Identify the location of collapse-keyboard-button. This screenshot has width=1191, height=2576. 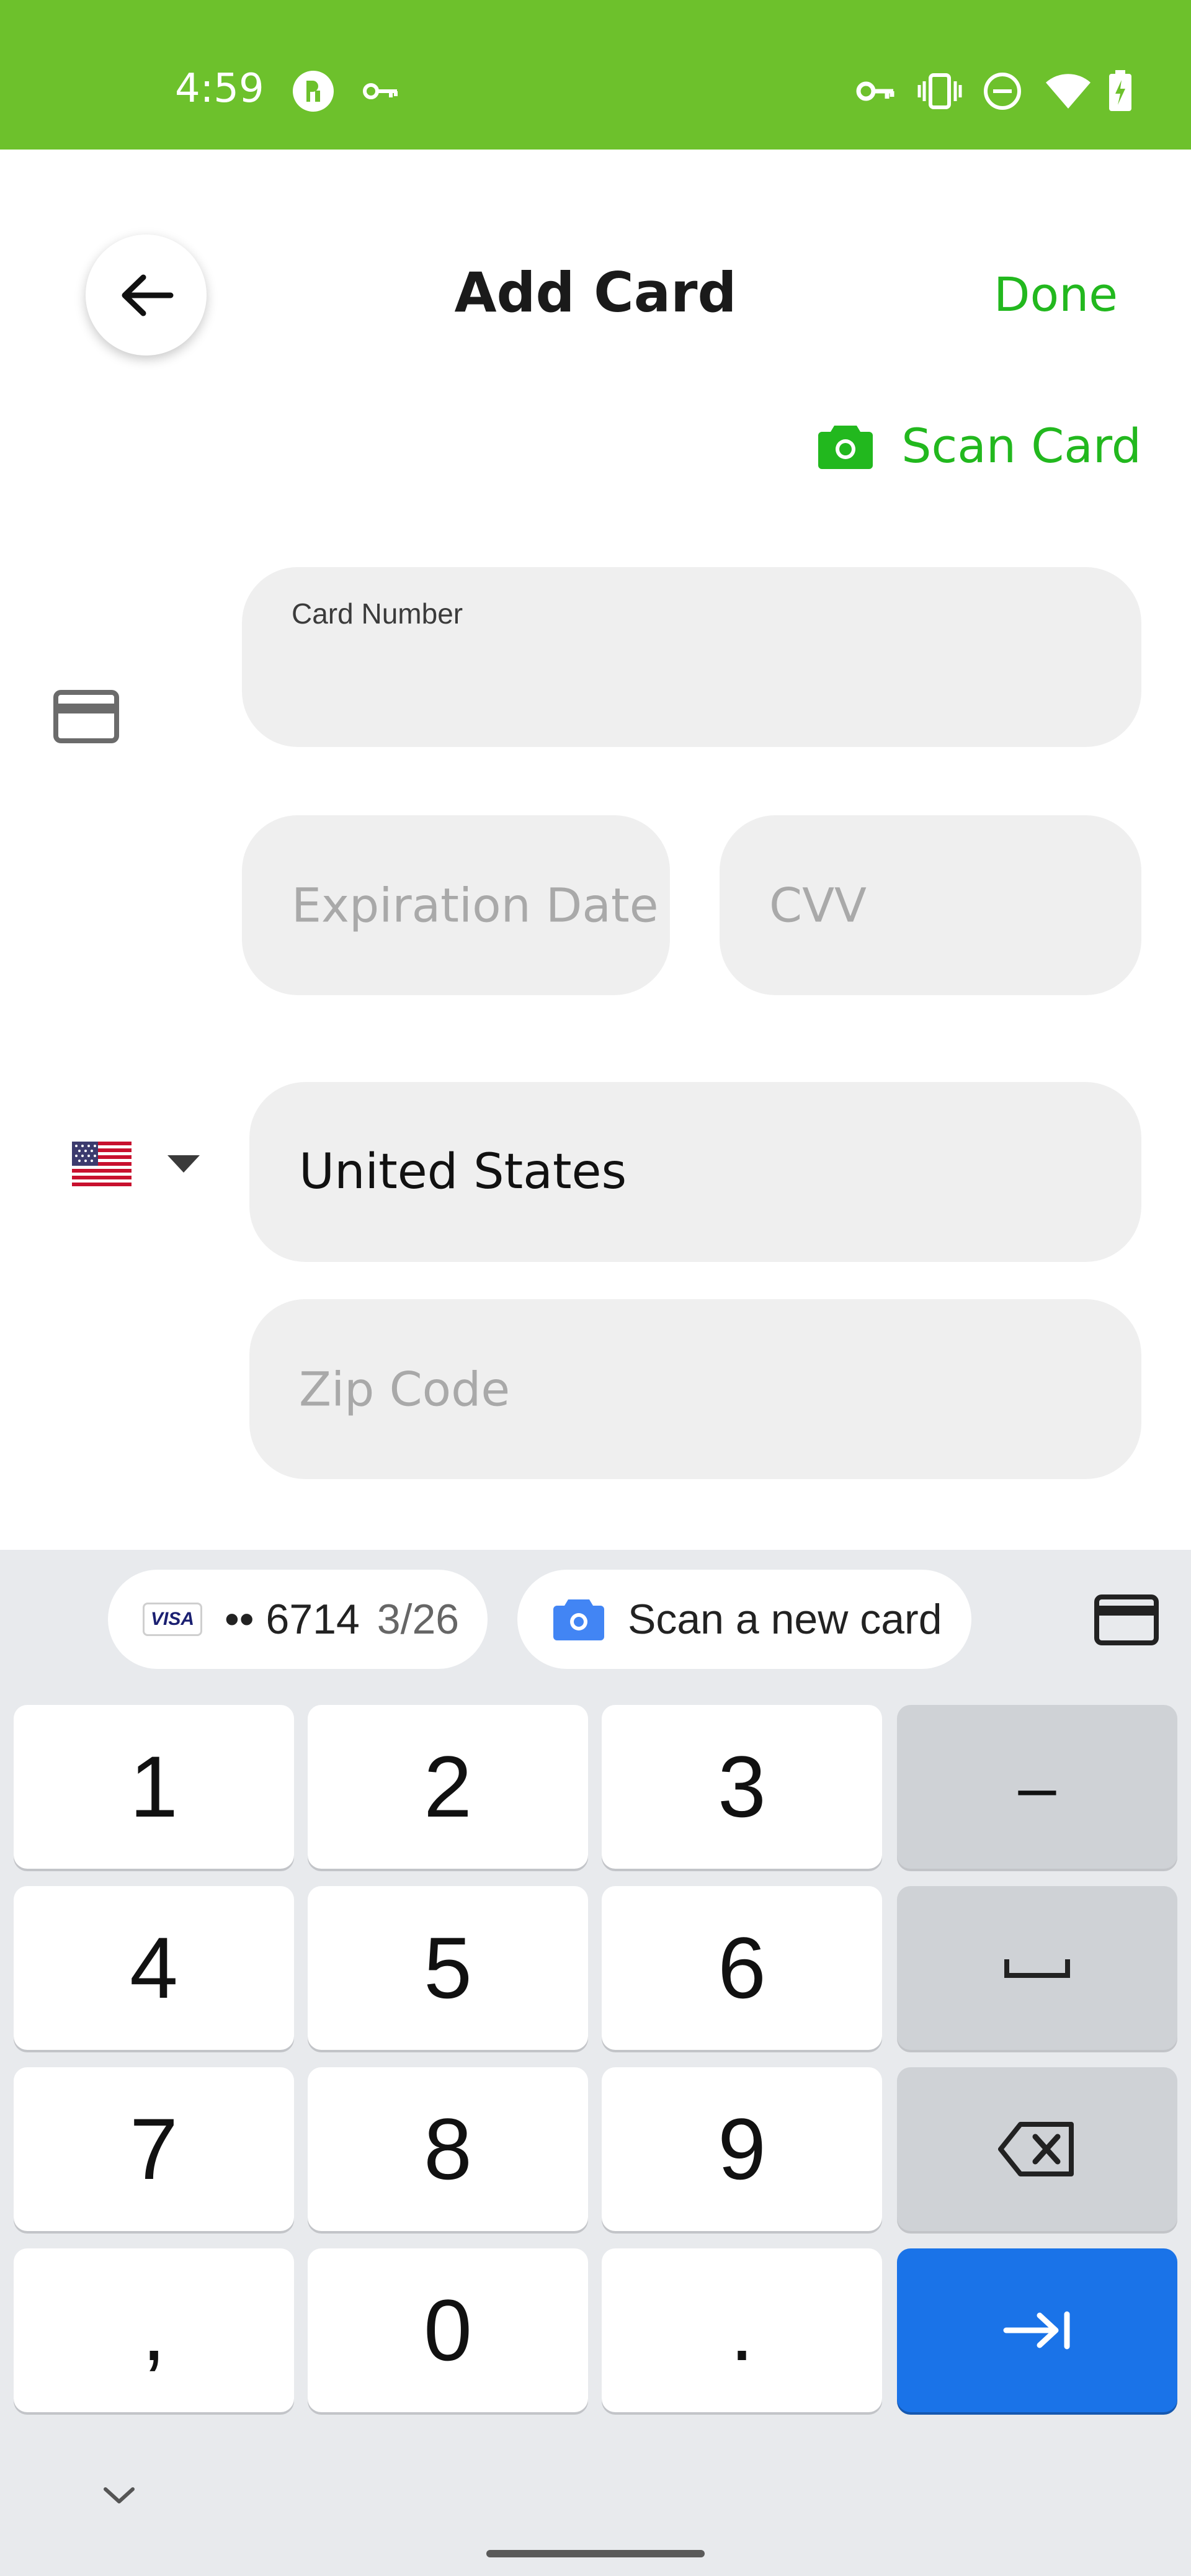
(119, 2496).